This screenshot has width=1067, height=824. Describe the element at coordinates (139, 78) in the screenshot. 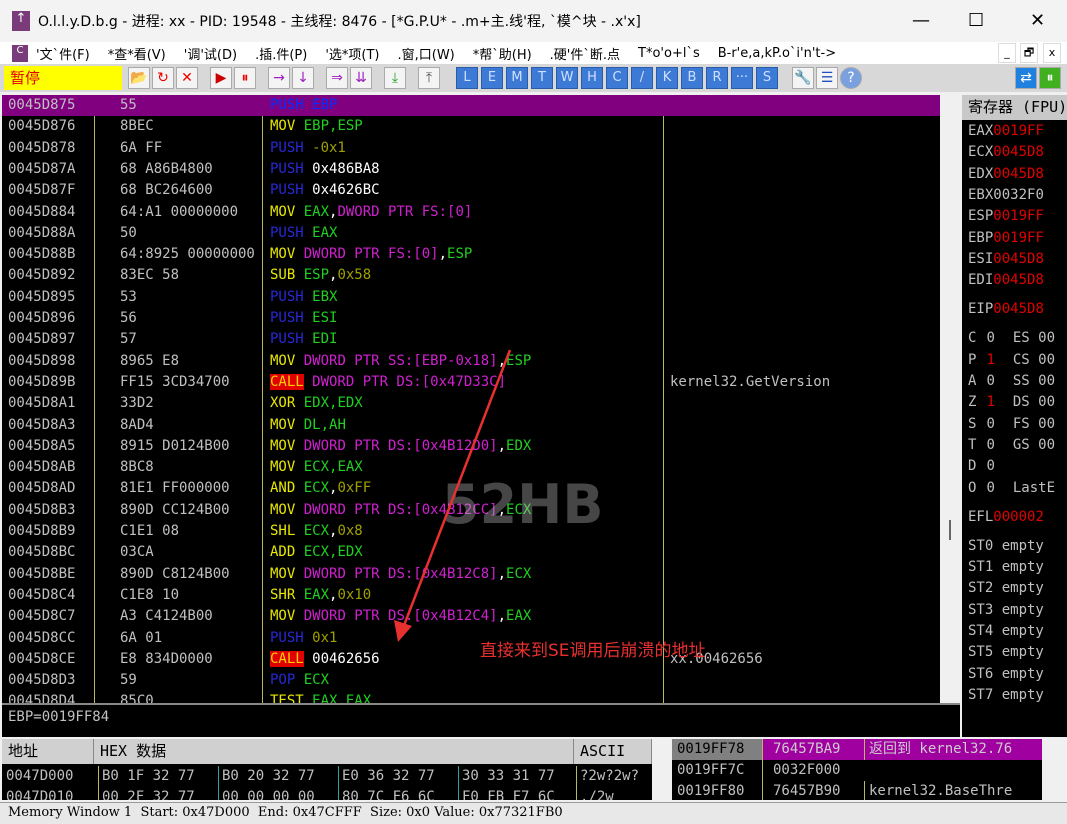

I see `open-icon: 📂` at that location.